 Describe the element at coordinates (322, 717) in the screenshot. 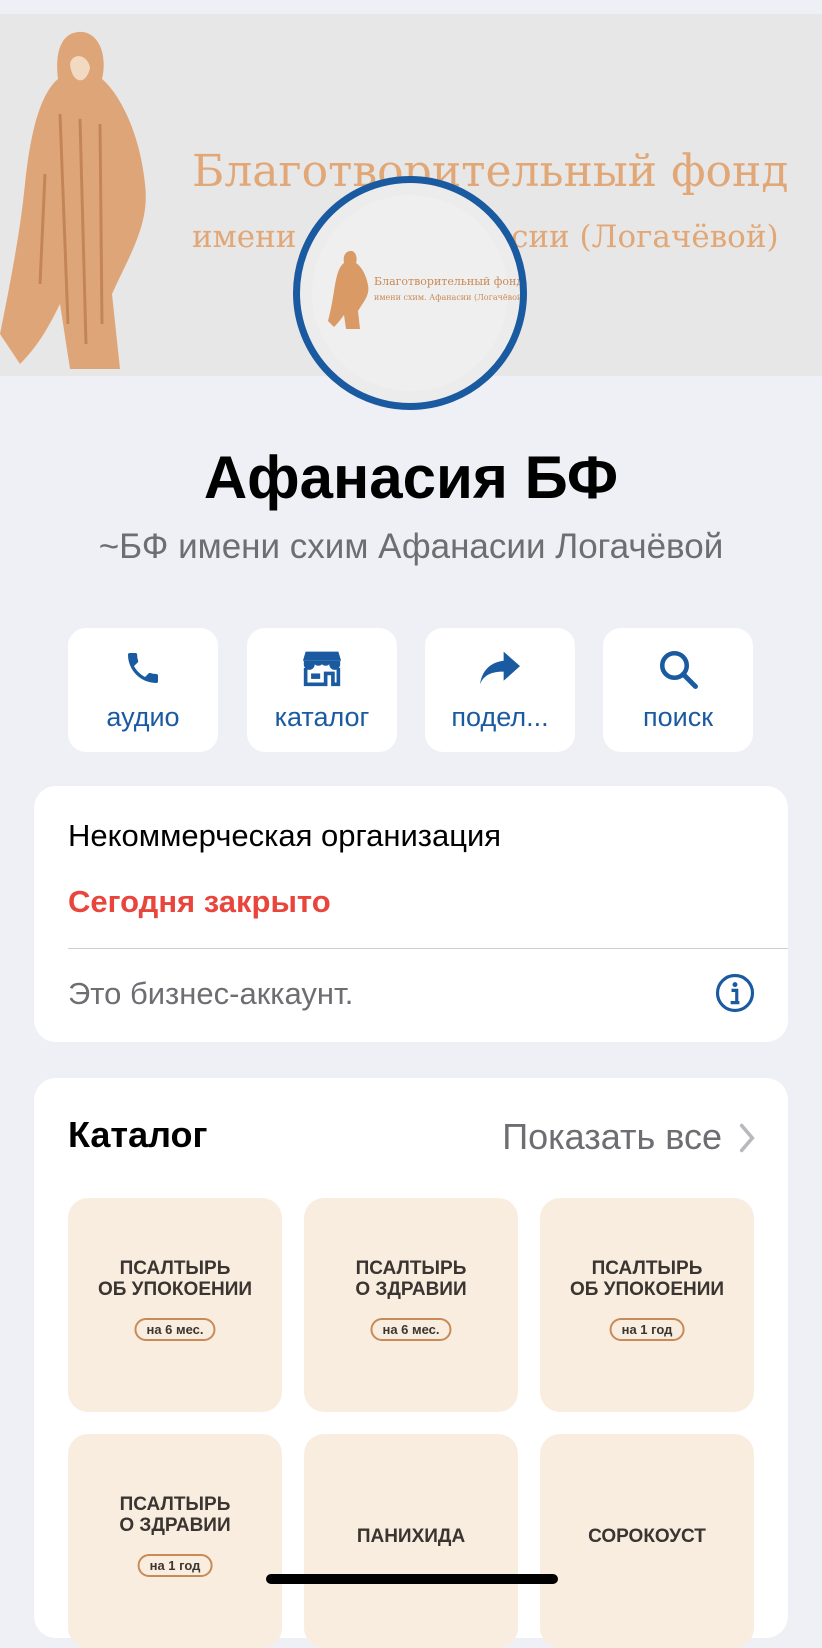

I see `catalog-button-label: каталог` at that location.